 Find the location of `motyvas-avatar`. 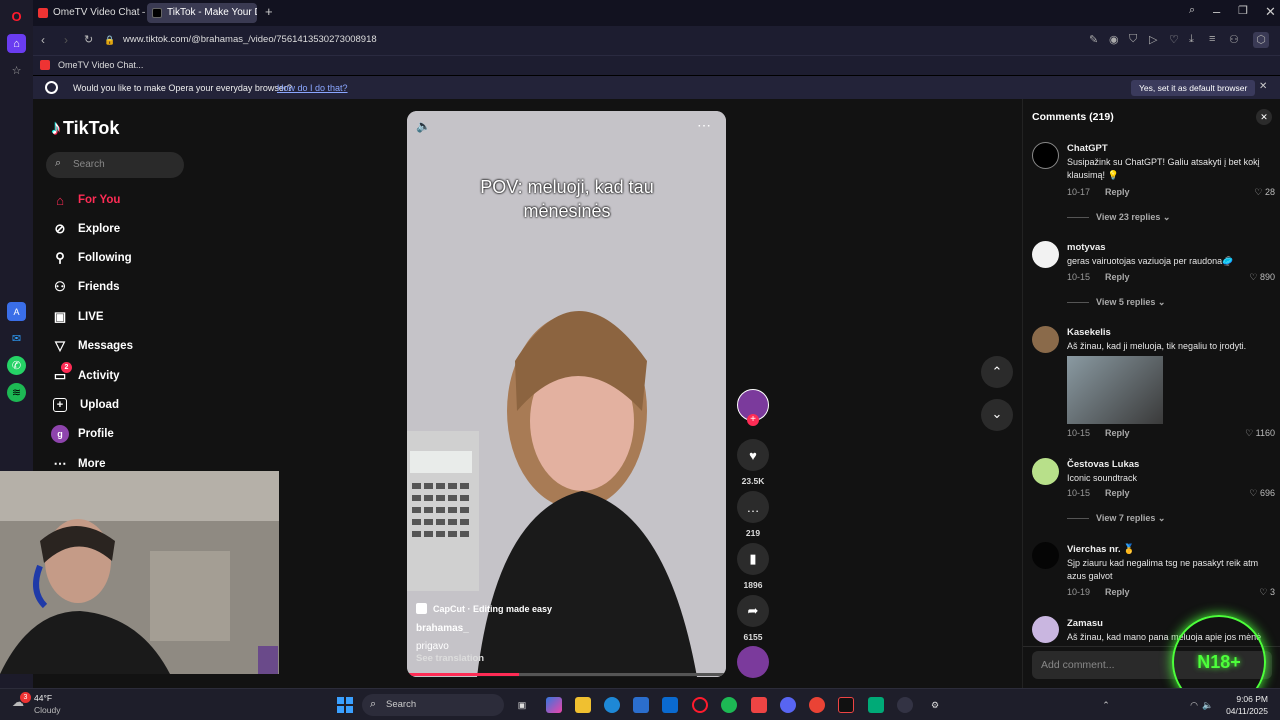

motyvas-avatar is located at coordinates (1045, 254).